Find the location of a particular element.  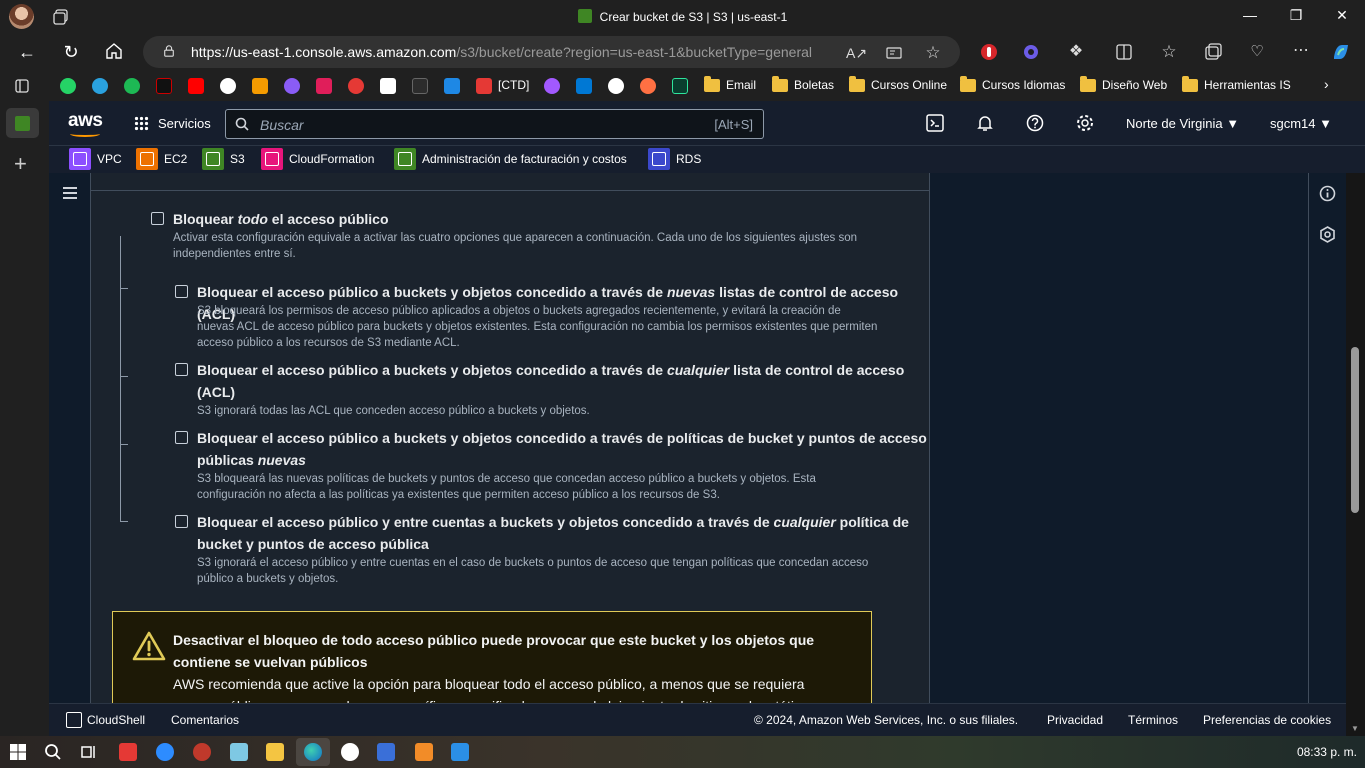

bookmark-cursos-idiomas: Cursos Idiomas is located at coordinates (1023, 85).